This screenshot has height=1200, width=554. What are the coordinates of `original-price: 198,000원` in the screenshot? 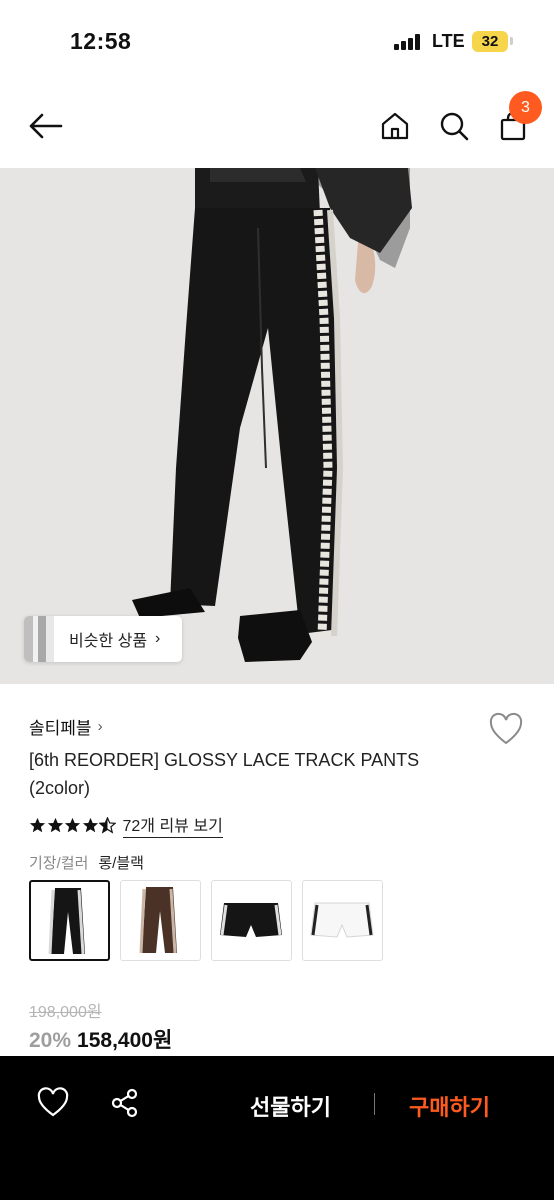 It's located at (65, 1012).